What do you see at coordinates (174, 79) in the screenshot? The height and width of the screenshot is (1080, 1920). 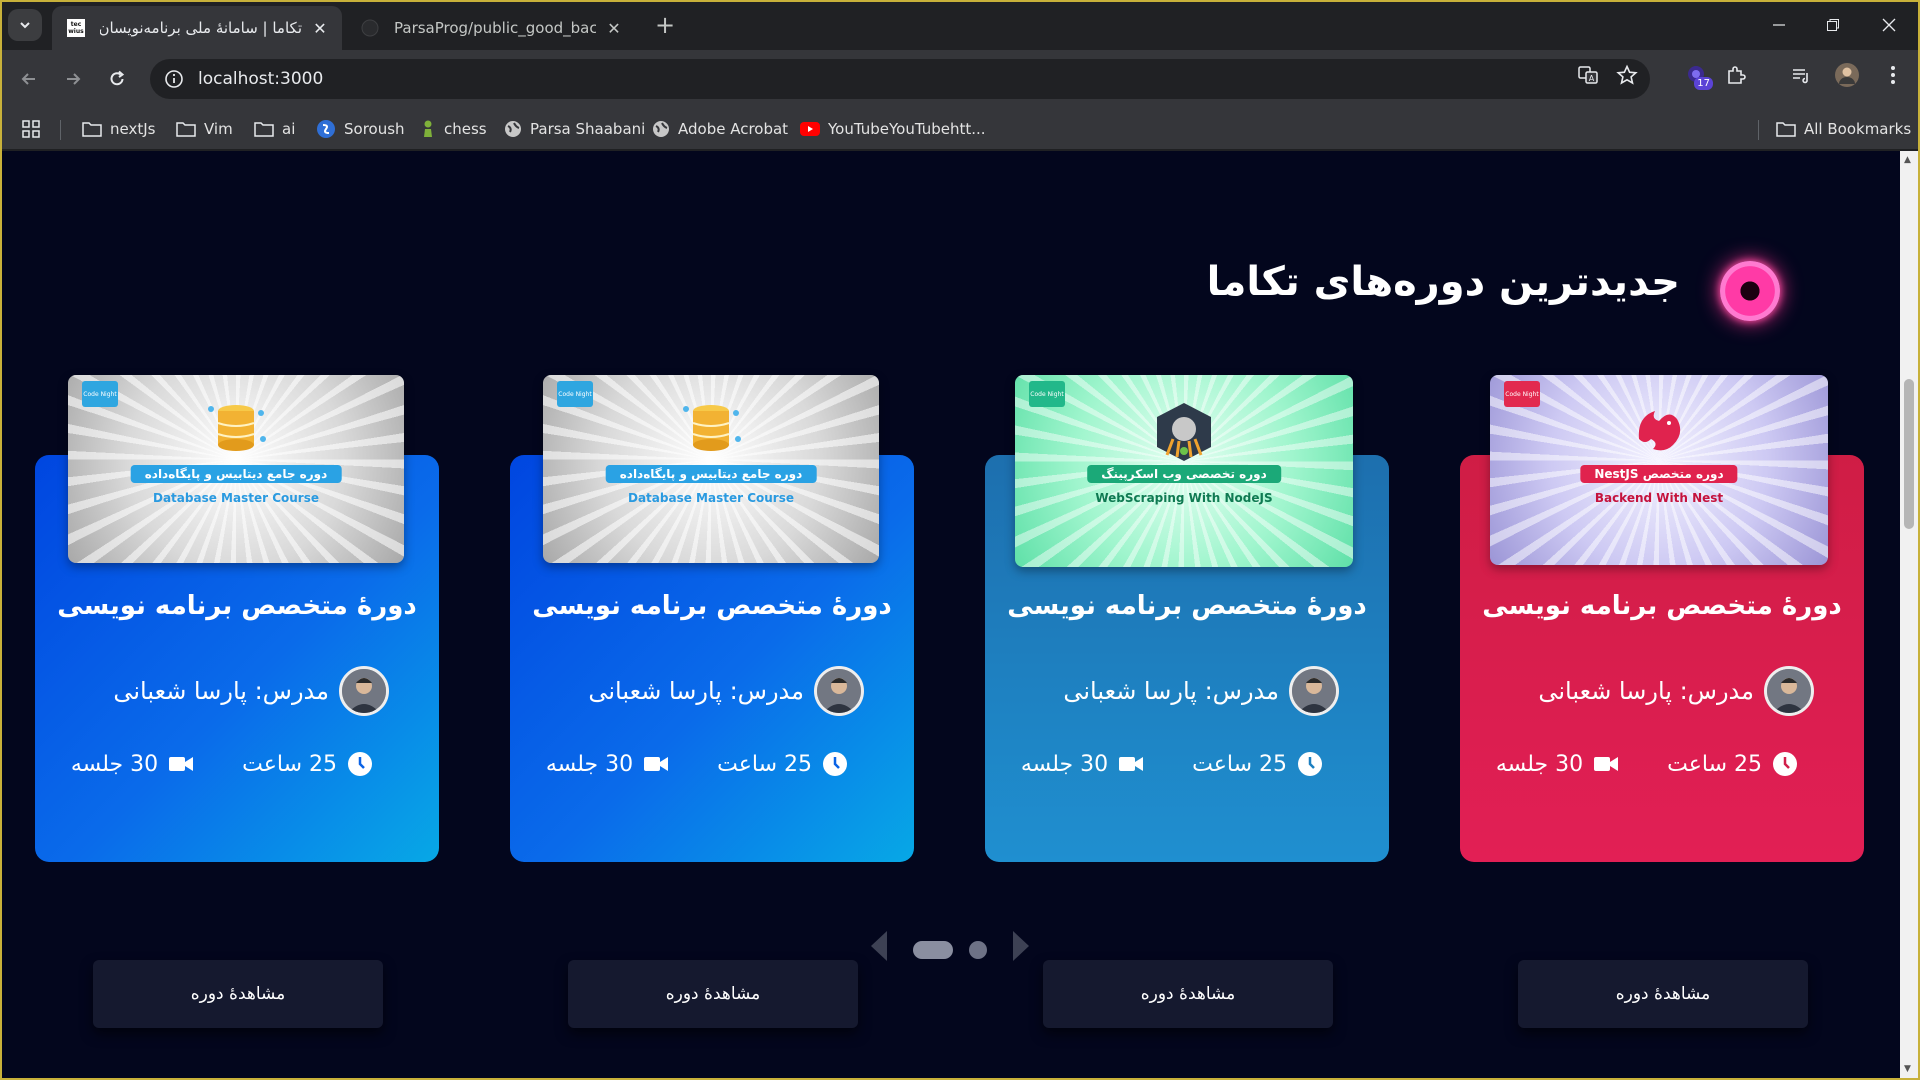 I see `site-info-icon` at bounding box center [174, 79].